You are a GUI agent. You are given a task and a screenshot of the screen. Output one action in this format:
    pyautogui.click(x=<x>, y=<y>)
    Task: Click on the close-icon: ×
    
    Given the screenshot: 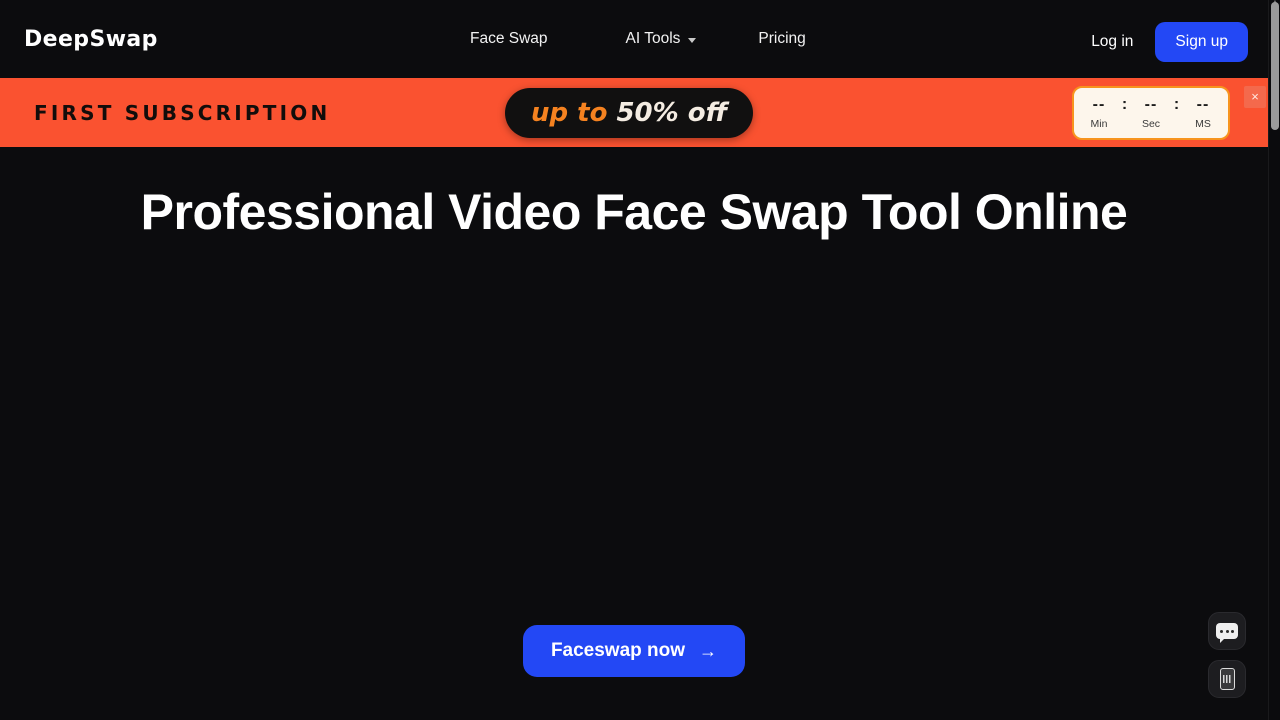 What is the action you would take?
    pyautogui.click(x=1255, y=97)
    